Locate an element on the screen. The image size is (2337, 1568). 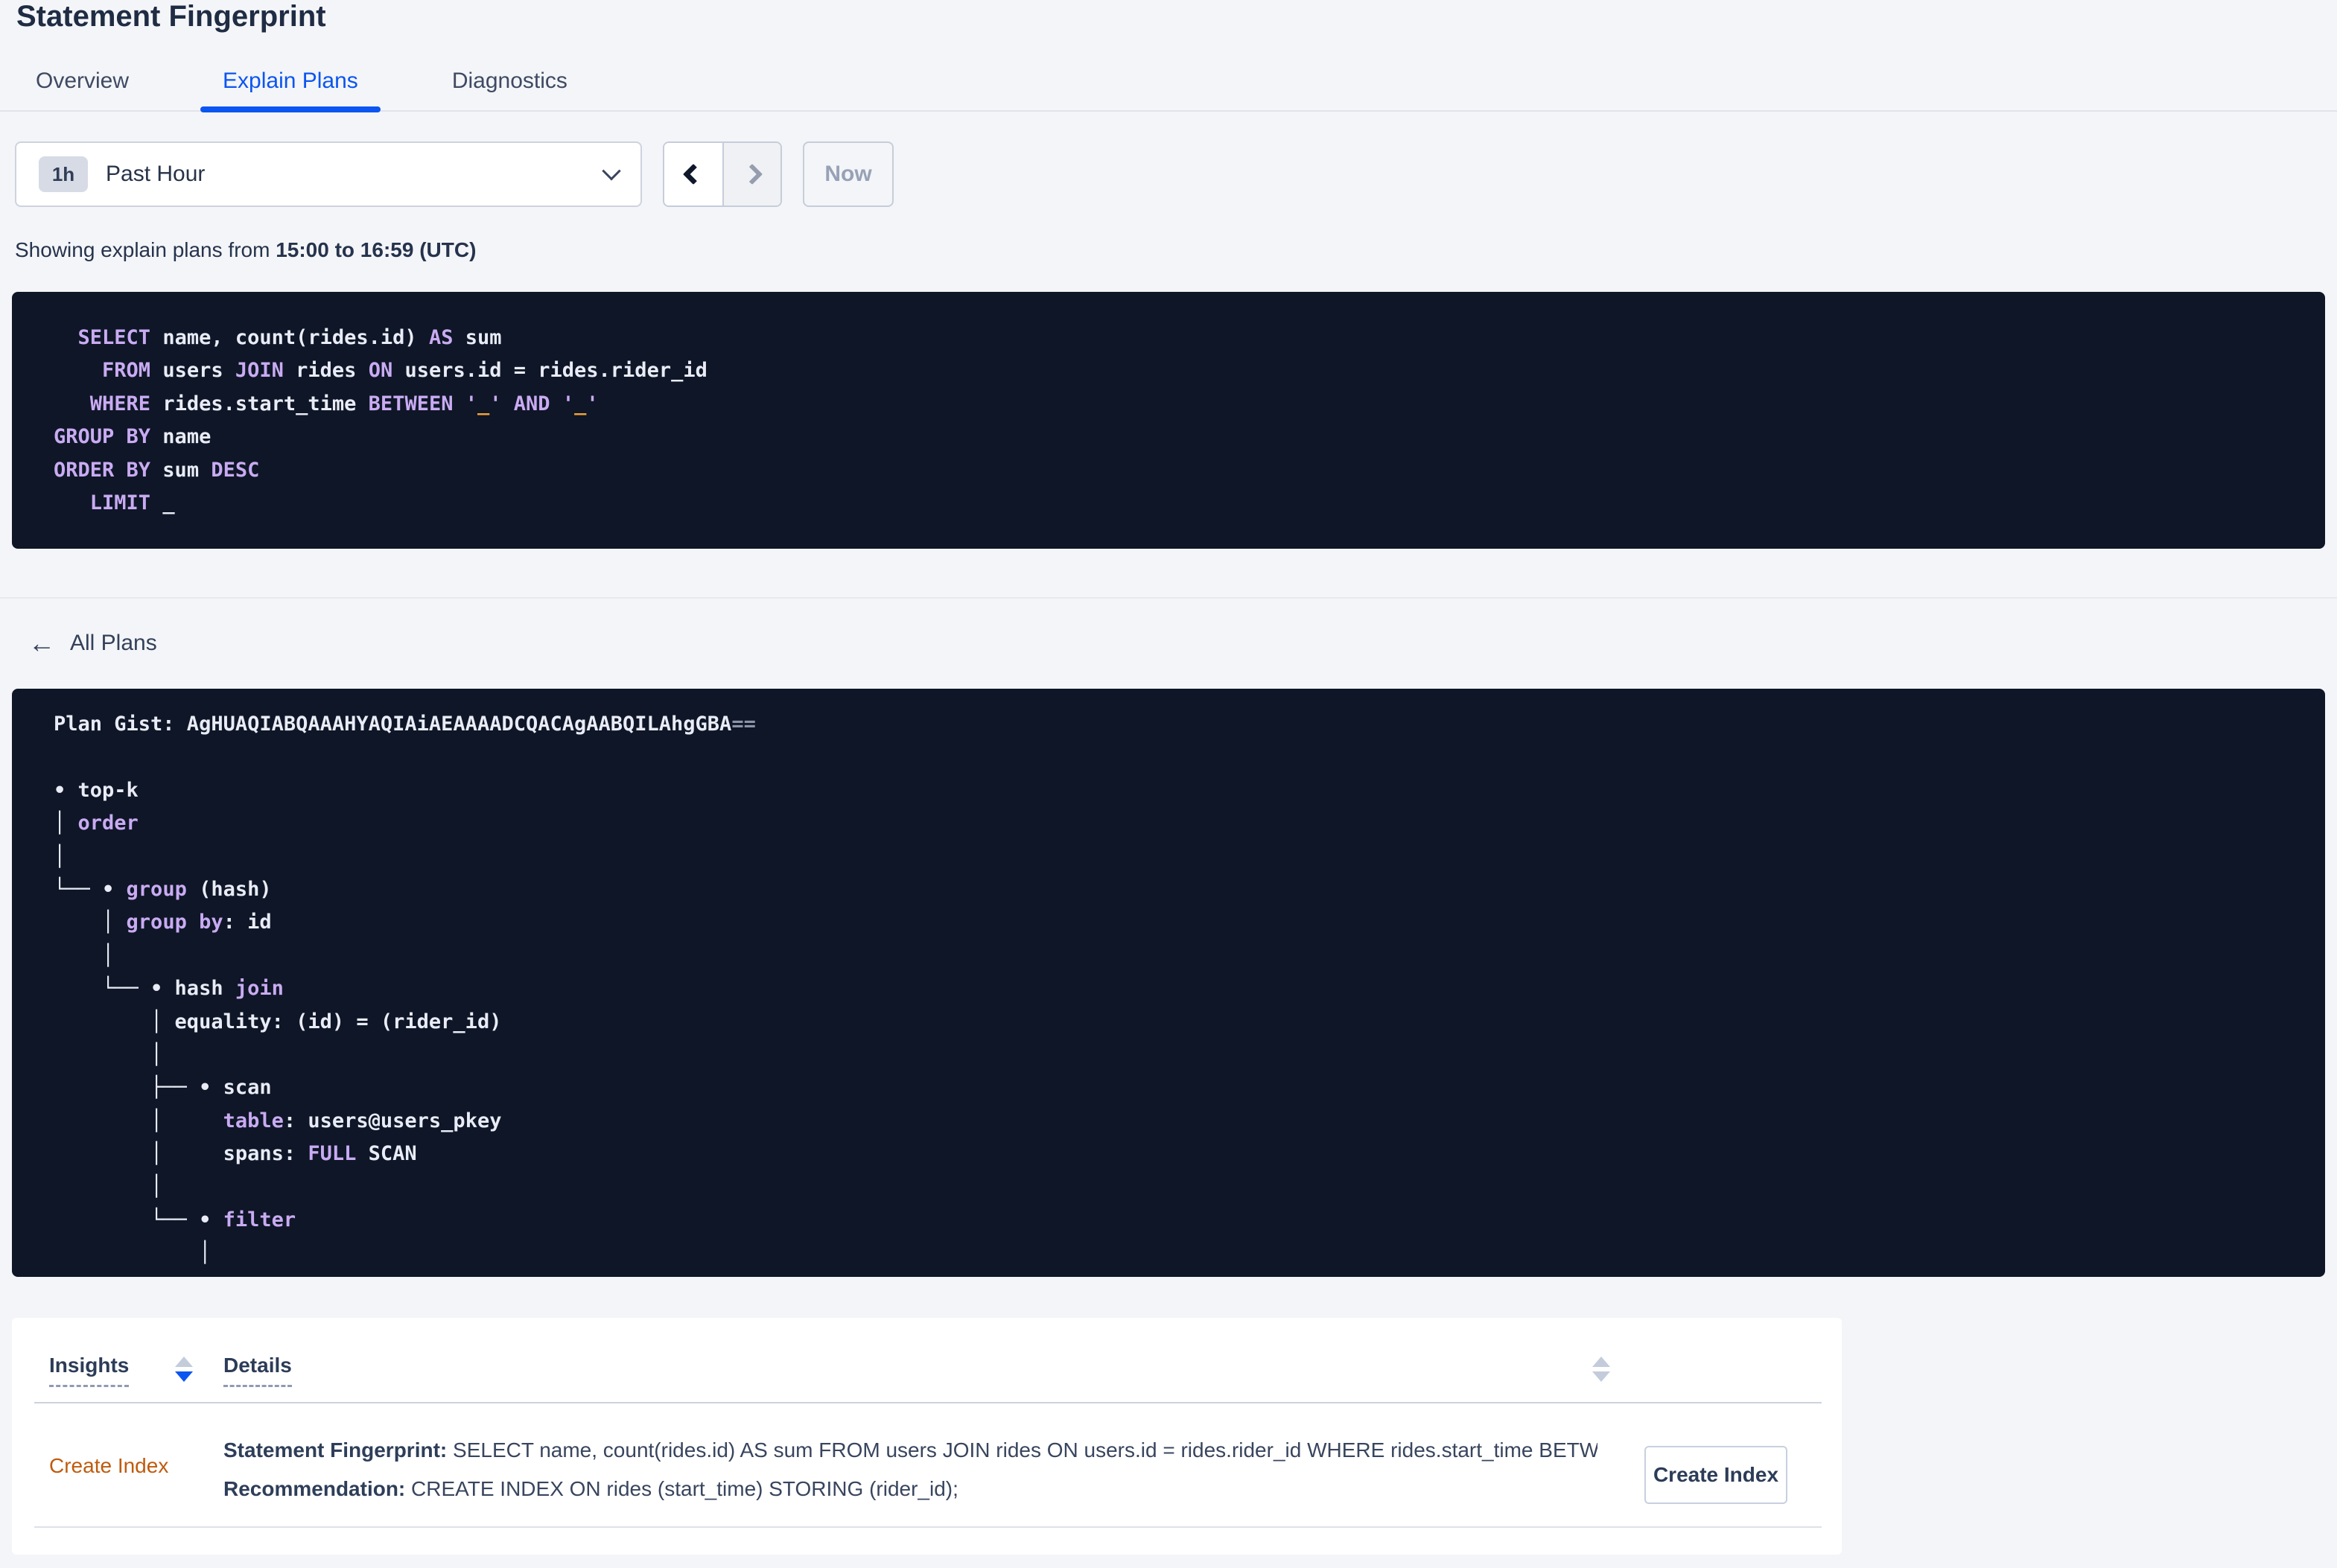
insight-create-index-link: Create Index is located at coordinates (109, 1466).